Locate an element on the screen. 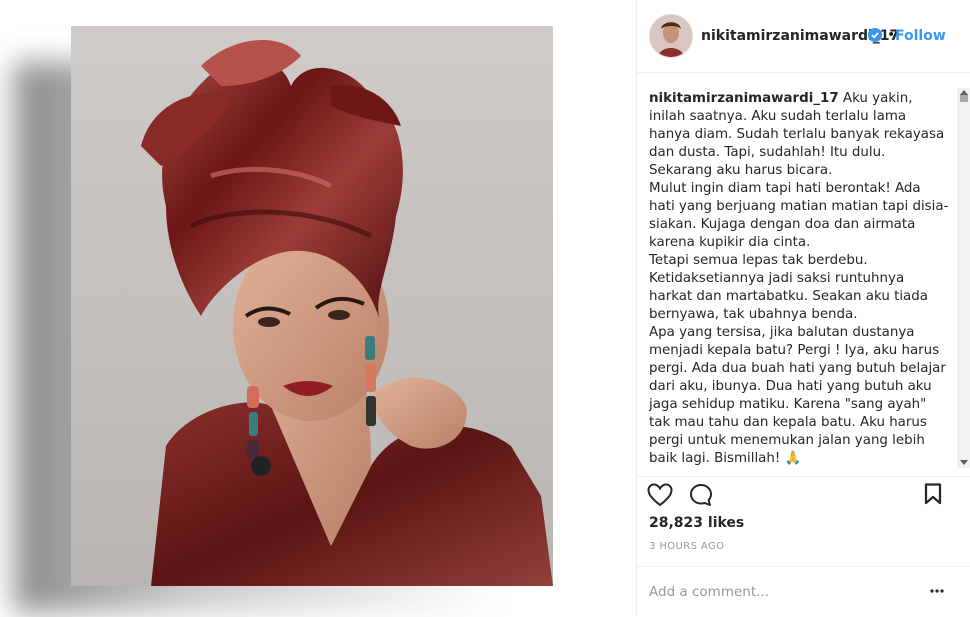 The height and width of the screenshot is (617, 970). caption-scrollbar is located at coordinates (963, 278).